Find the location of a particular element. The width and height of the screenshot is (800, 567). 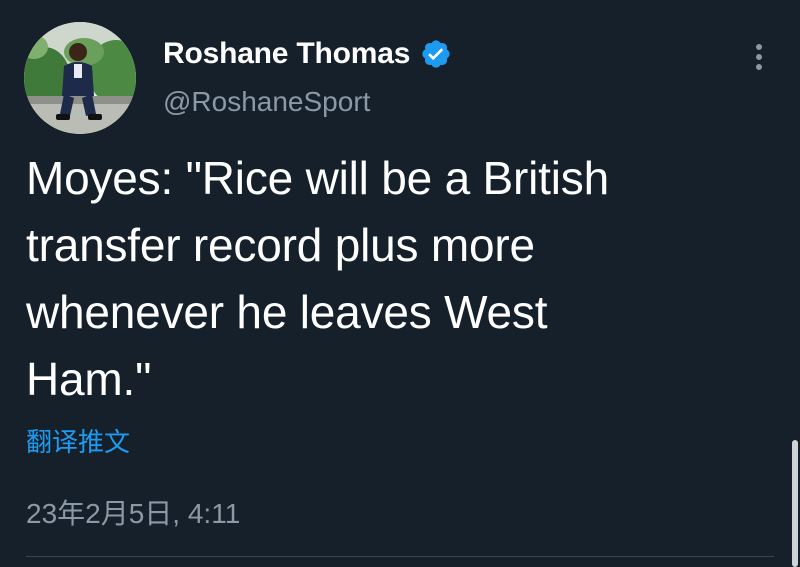

author-handle: @RoshaneSport is located at coordinates (266, 102).